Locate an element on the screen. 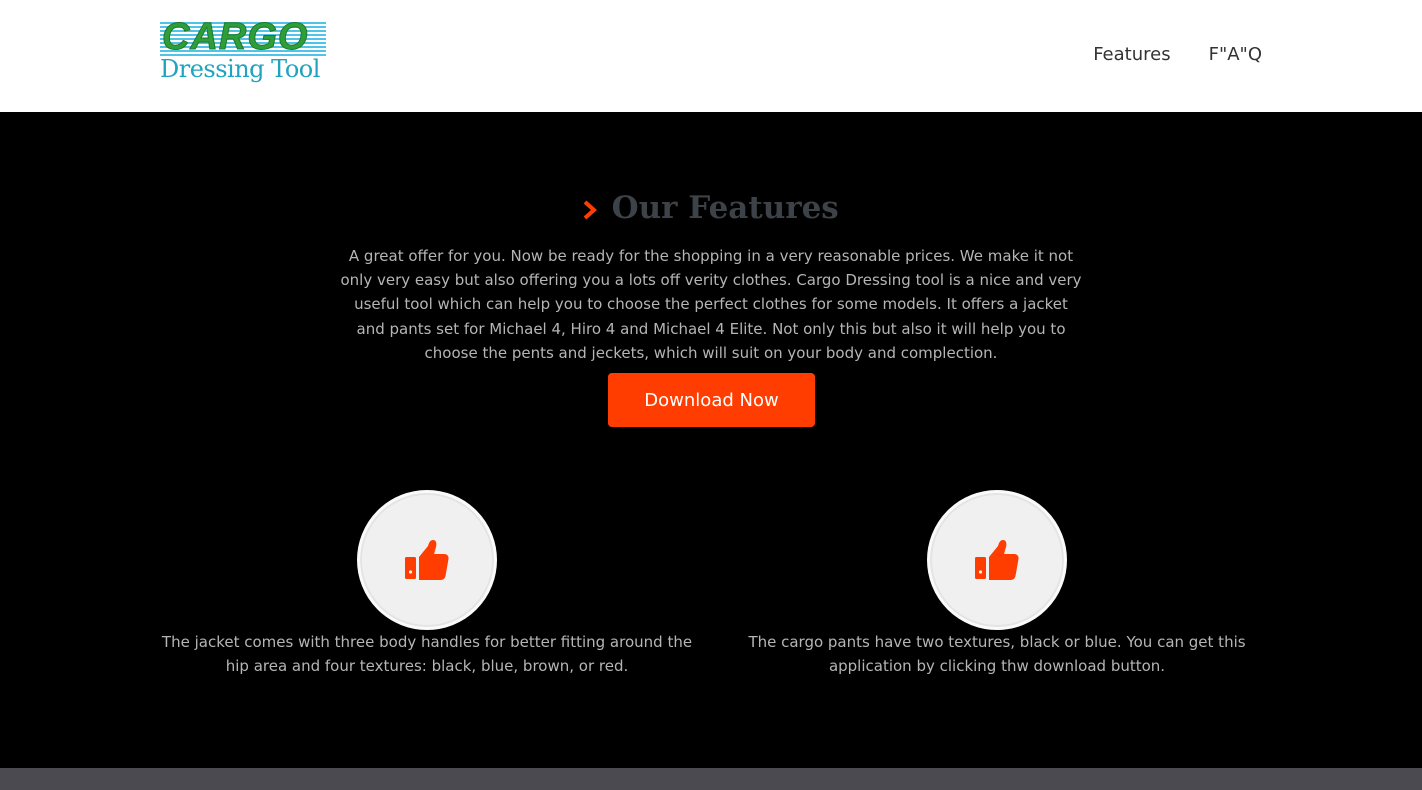 Image resolution: width=1422 pixels, height=790 pixels. section-title-text: Our Features is located at coordinates (725, 208).